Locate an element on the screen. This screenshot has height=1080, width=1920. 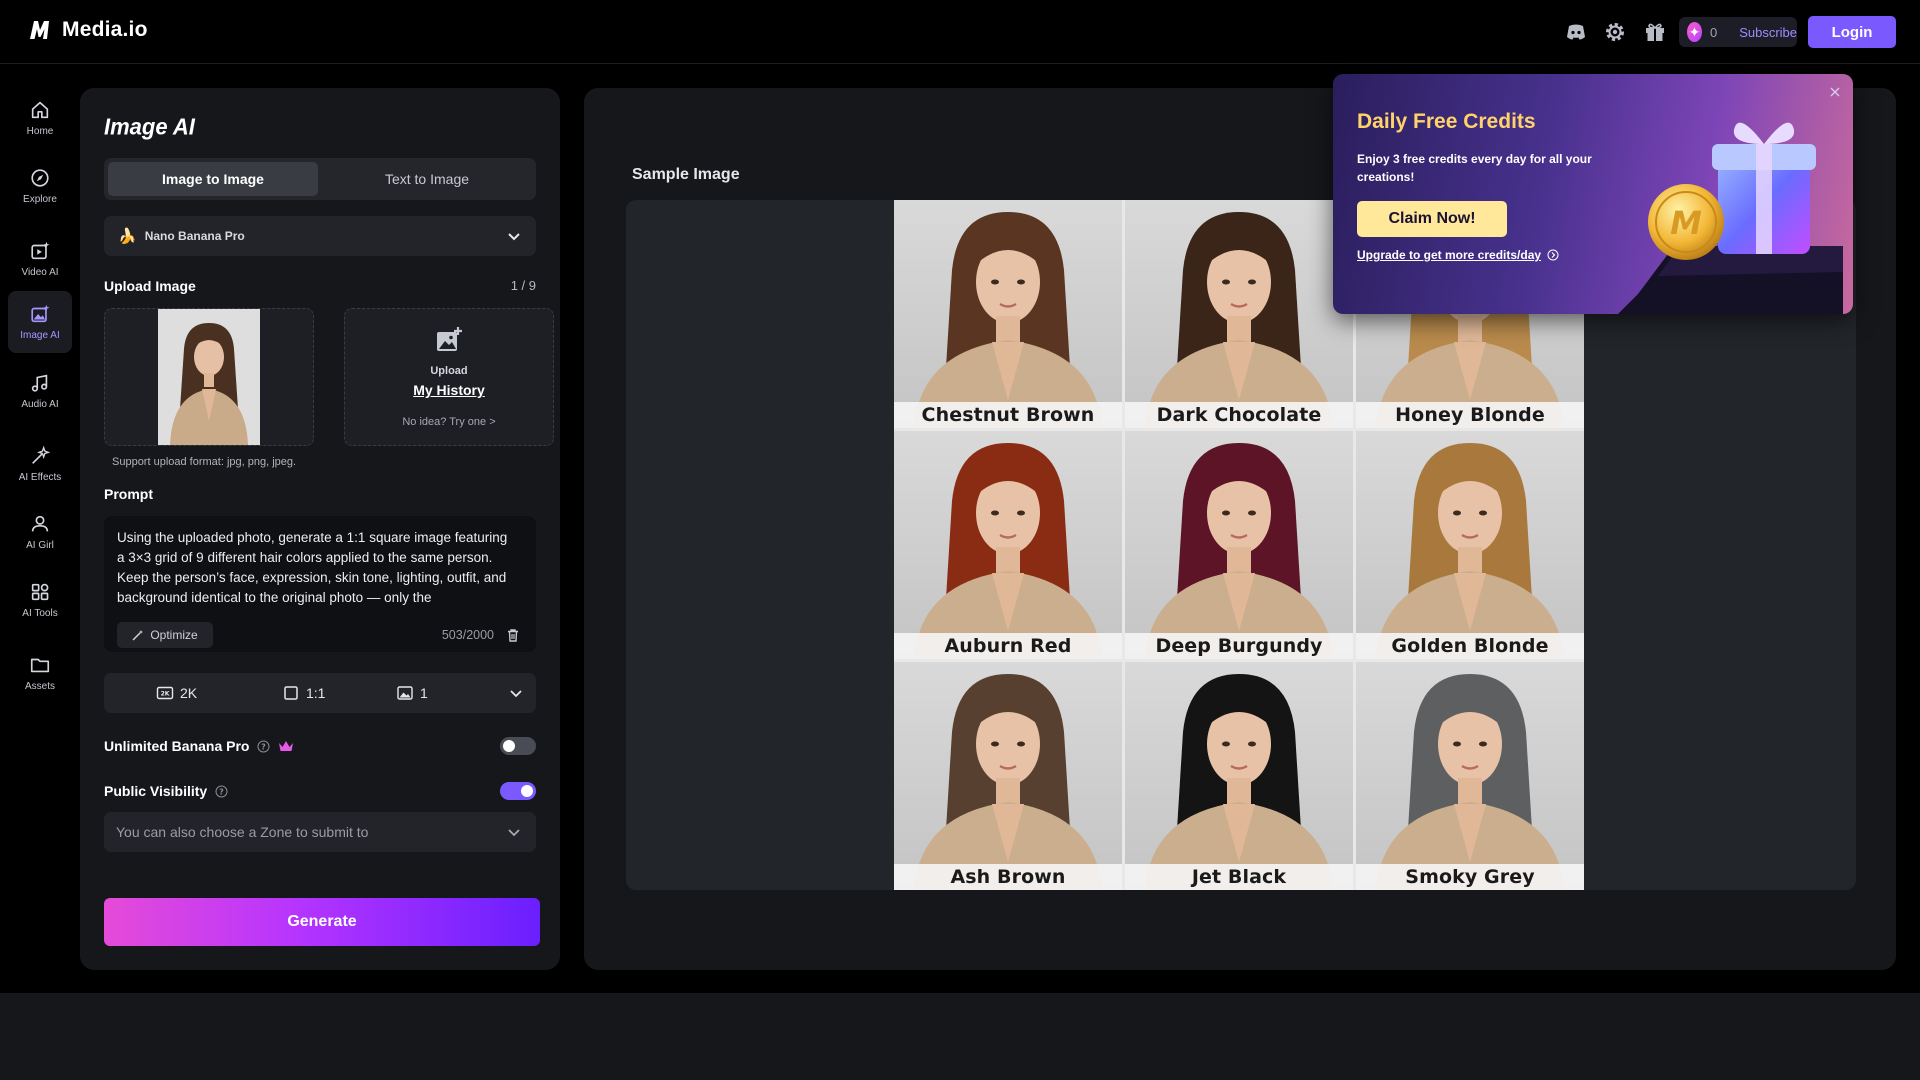
nav-label: AI Tools is located at coordinates (40, 613).